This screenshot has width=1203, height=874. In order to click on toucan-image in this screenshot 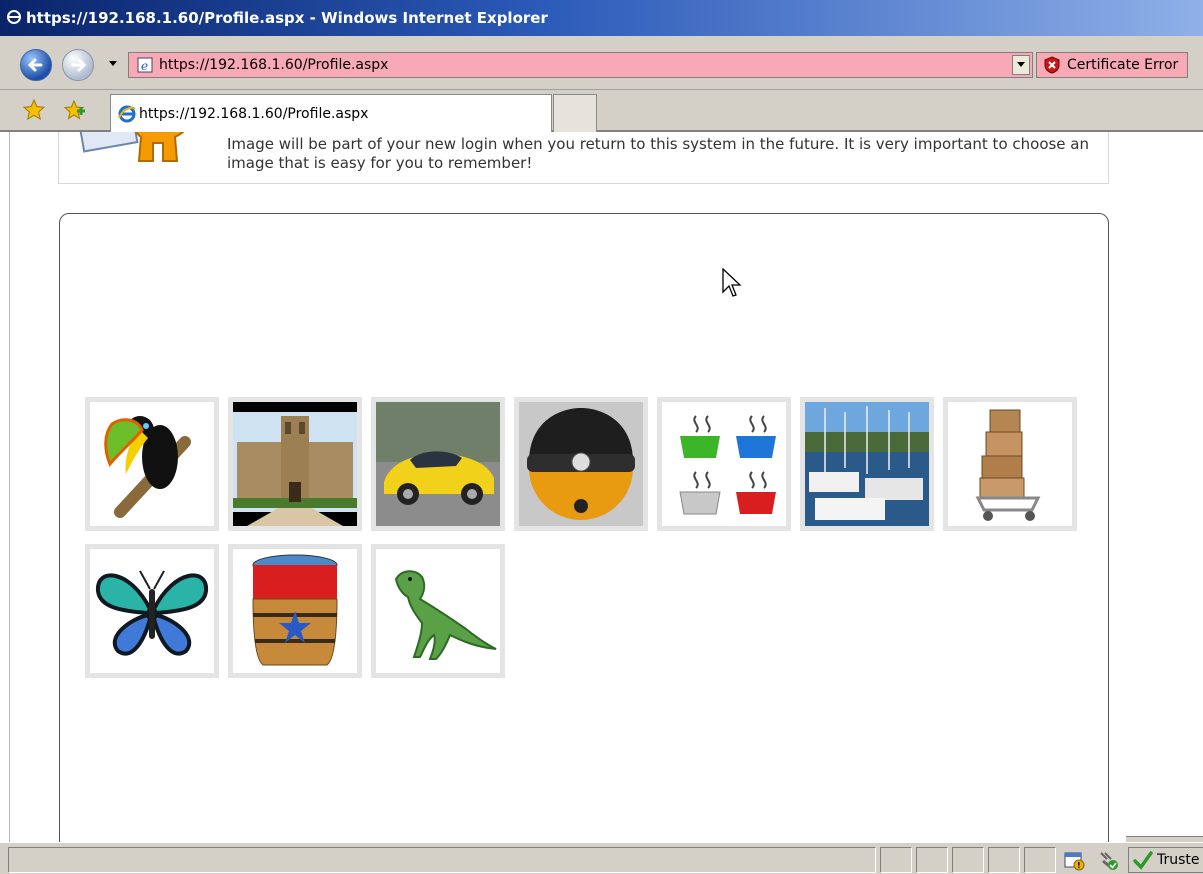, I will do `click(152, 464)`.